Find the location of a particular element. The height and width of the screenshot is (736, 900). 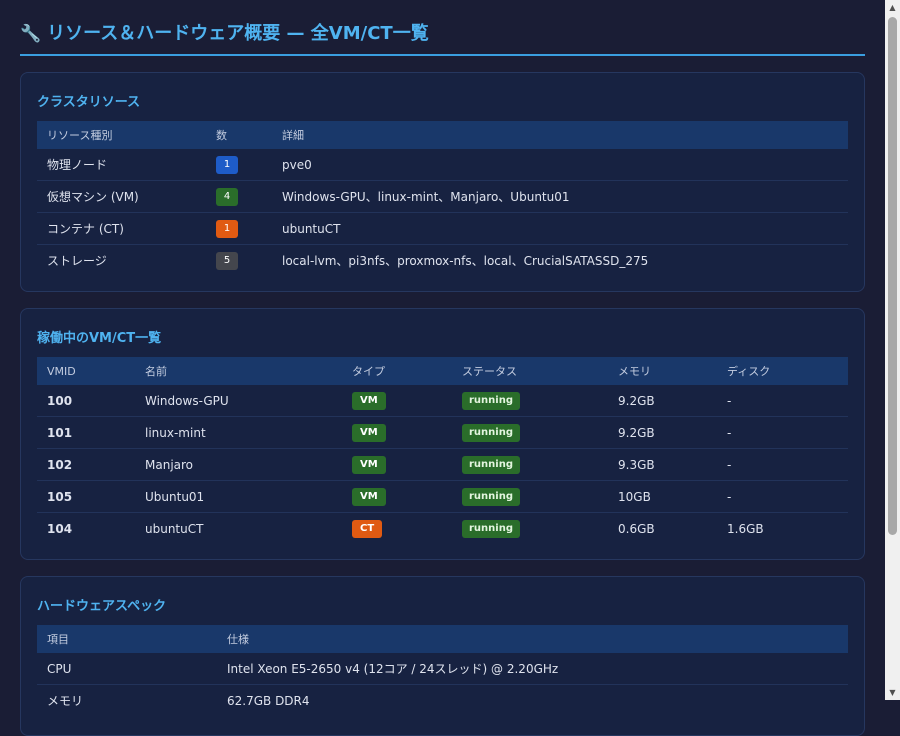

count-badge: 4 is located at coordinates (227, 196).